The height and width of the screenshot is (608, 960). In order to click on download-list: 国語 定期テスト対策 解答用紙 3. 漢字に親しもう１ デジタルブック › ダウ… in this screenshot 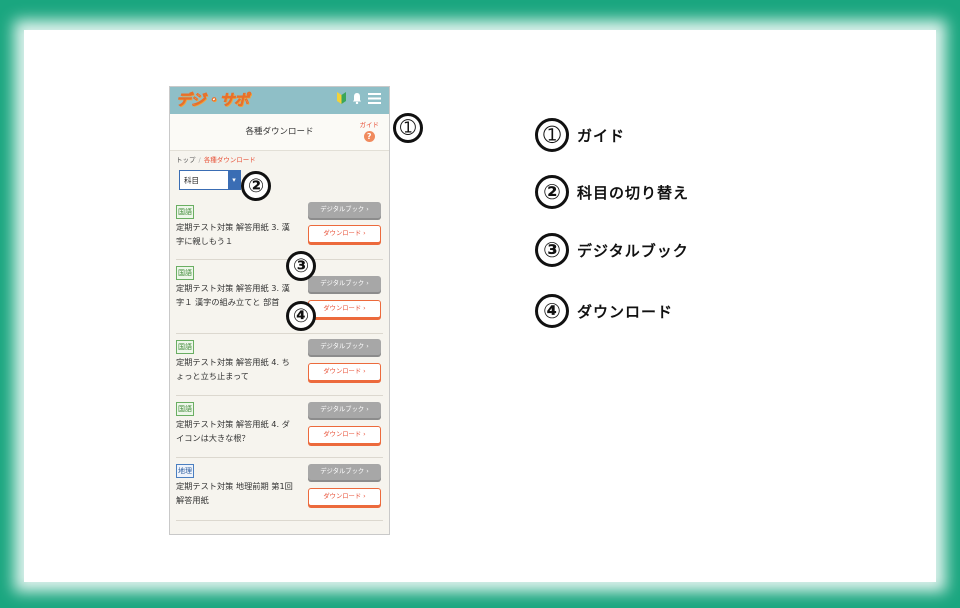, I will do `click(279, 360)`.